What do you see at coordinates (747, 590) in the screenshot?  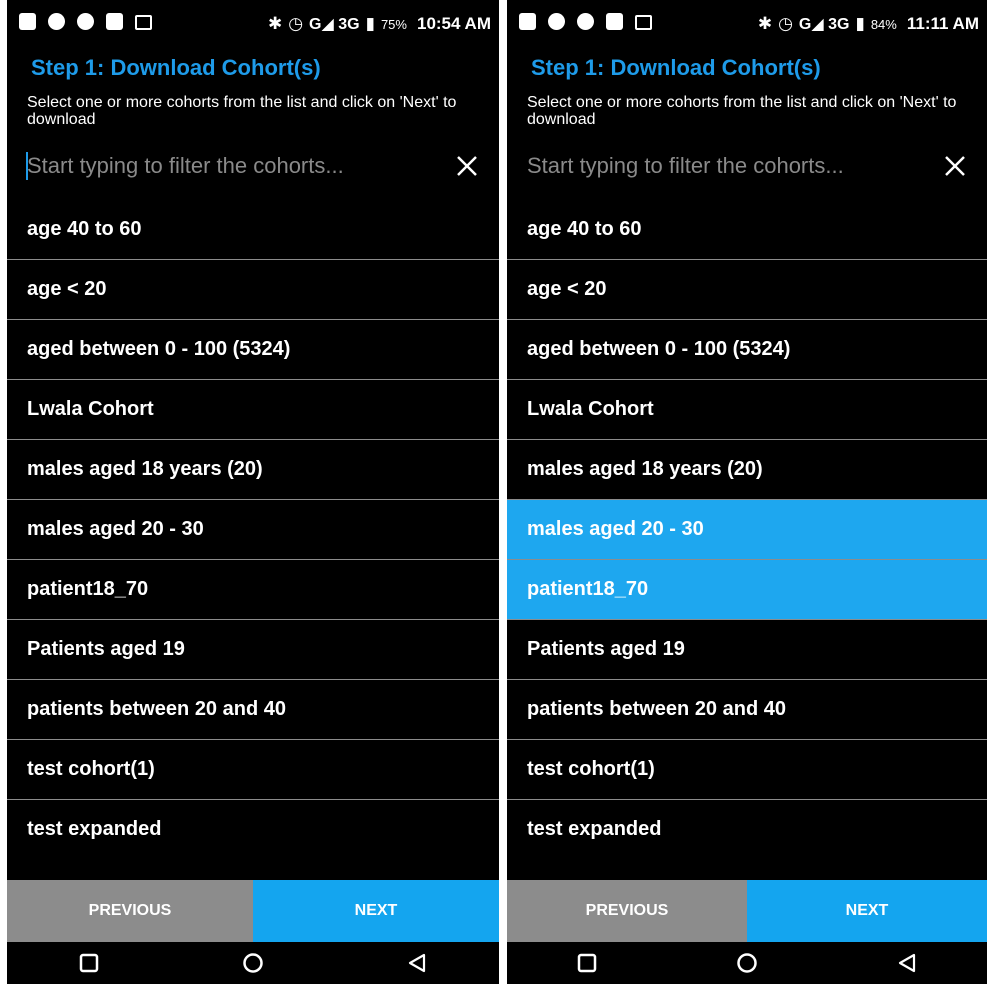 I see `cohort-list-item-selected: patient18_70` at bounding box center [747, 590].